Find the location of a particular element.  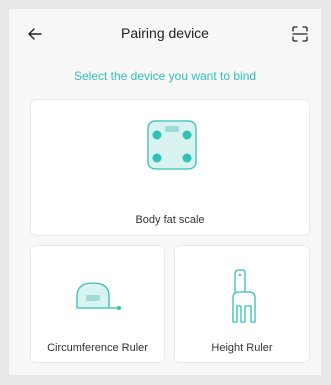

scan-button is located at coordinates (300, 34).